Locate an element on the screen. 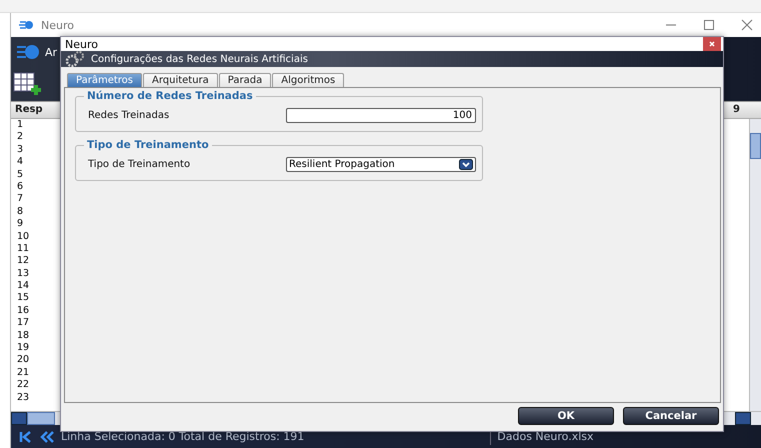  status-text: Linha Selecionada: 0 Total de Registros: 191 is located at coordinates (182, 436).